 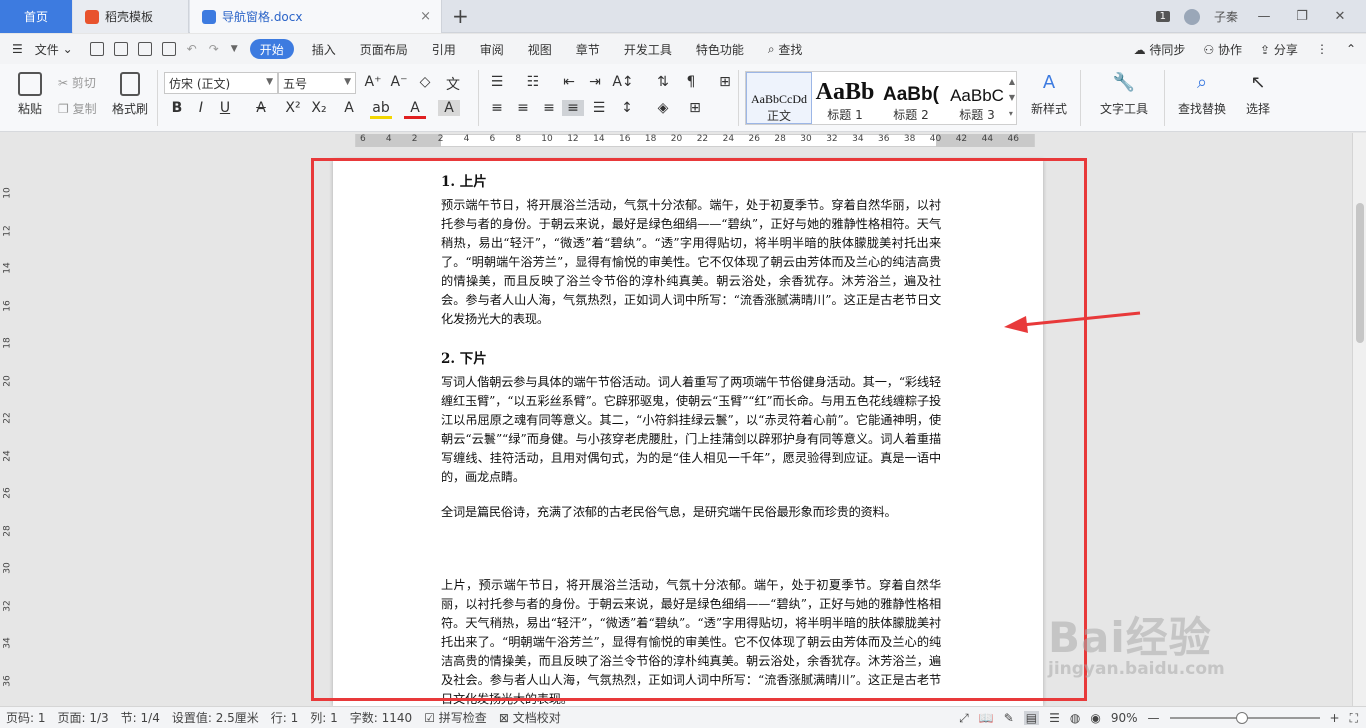 I want to click on tab-home: 首页, so click(x=36, y=16).